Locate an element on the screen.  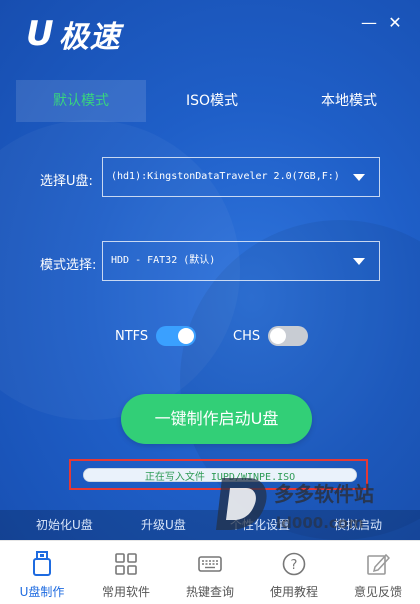
mode-select: HDD - FAT32 (默认) is located at coordinates (241, 261).